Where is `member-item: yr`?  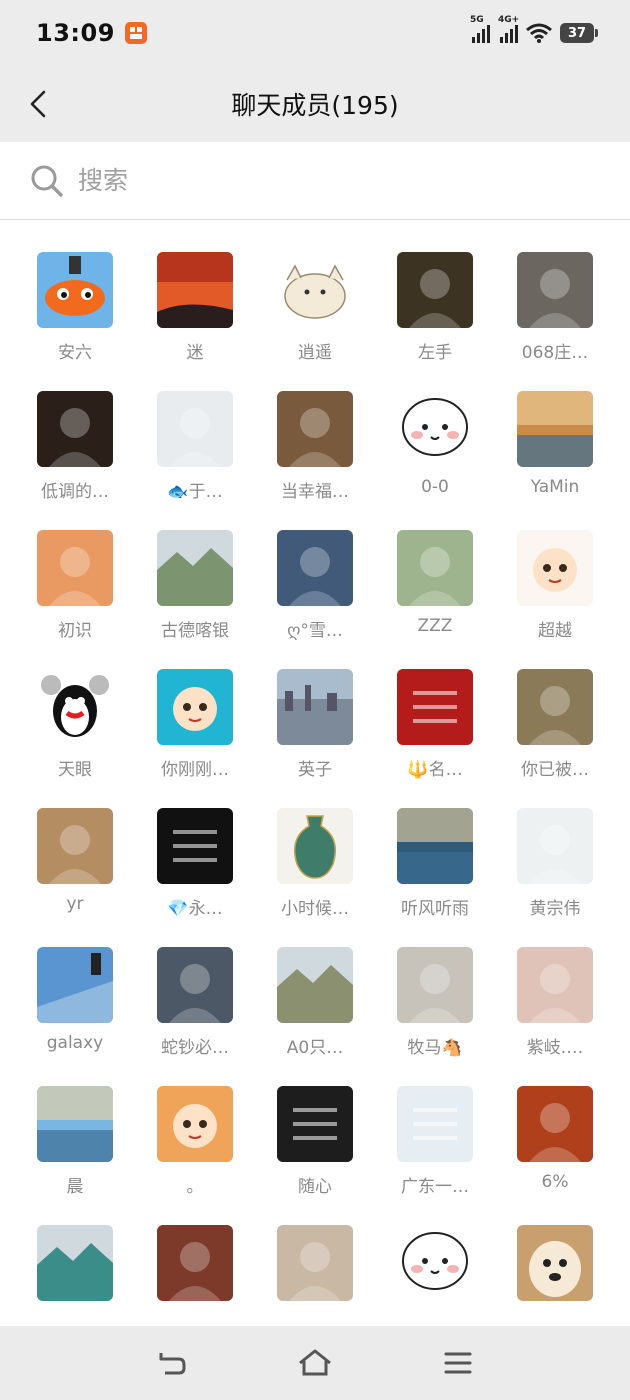 member-item: yr is located at coordinates (75, 855).